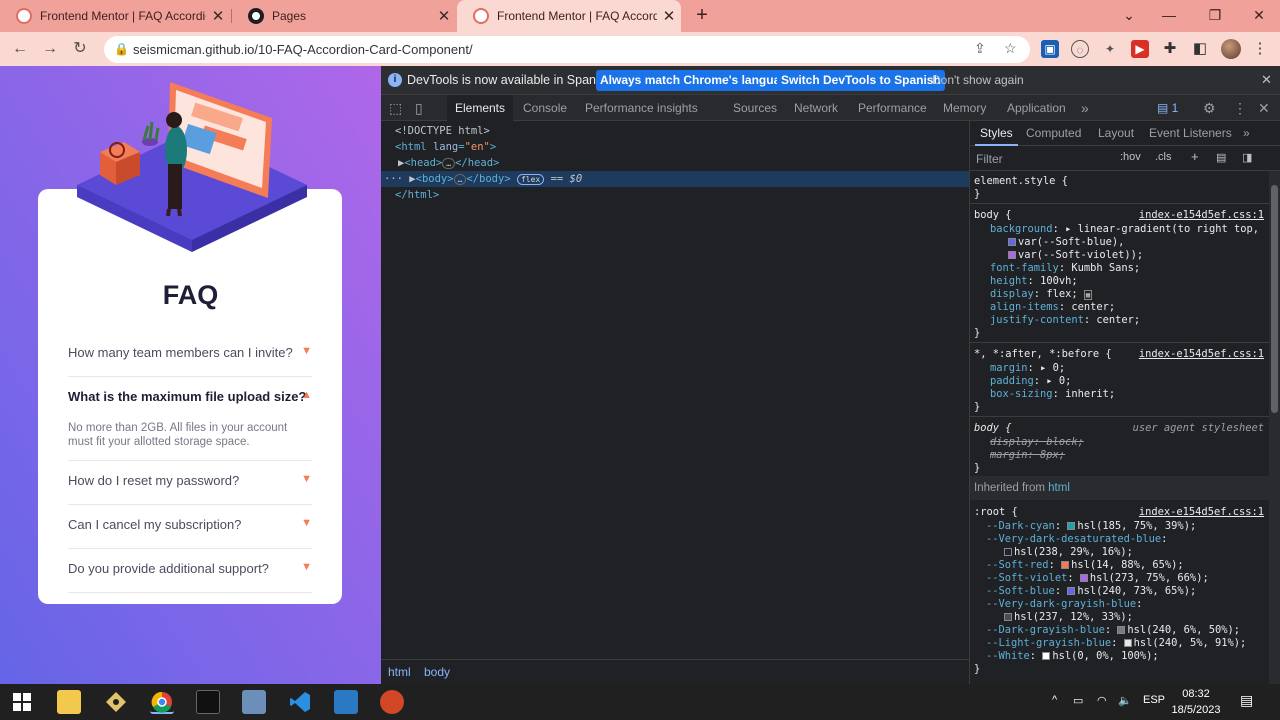 The width and height of the screenshot is (1280, 720). Describe the element at coordinates (1190, 133) in the screenshot. I see `tab-event-listeners: Event Listeners` at that location.